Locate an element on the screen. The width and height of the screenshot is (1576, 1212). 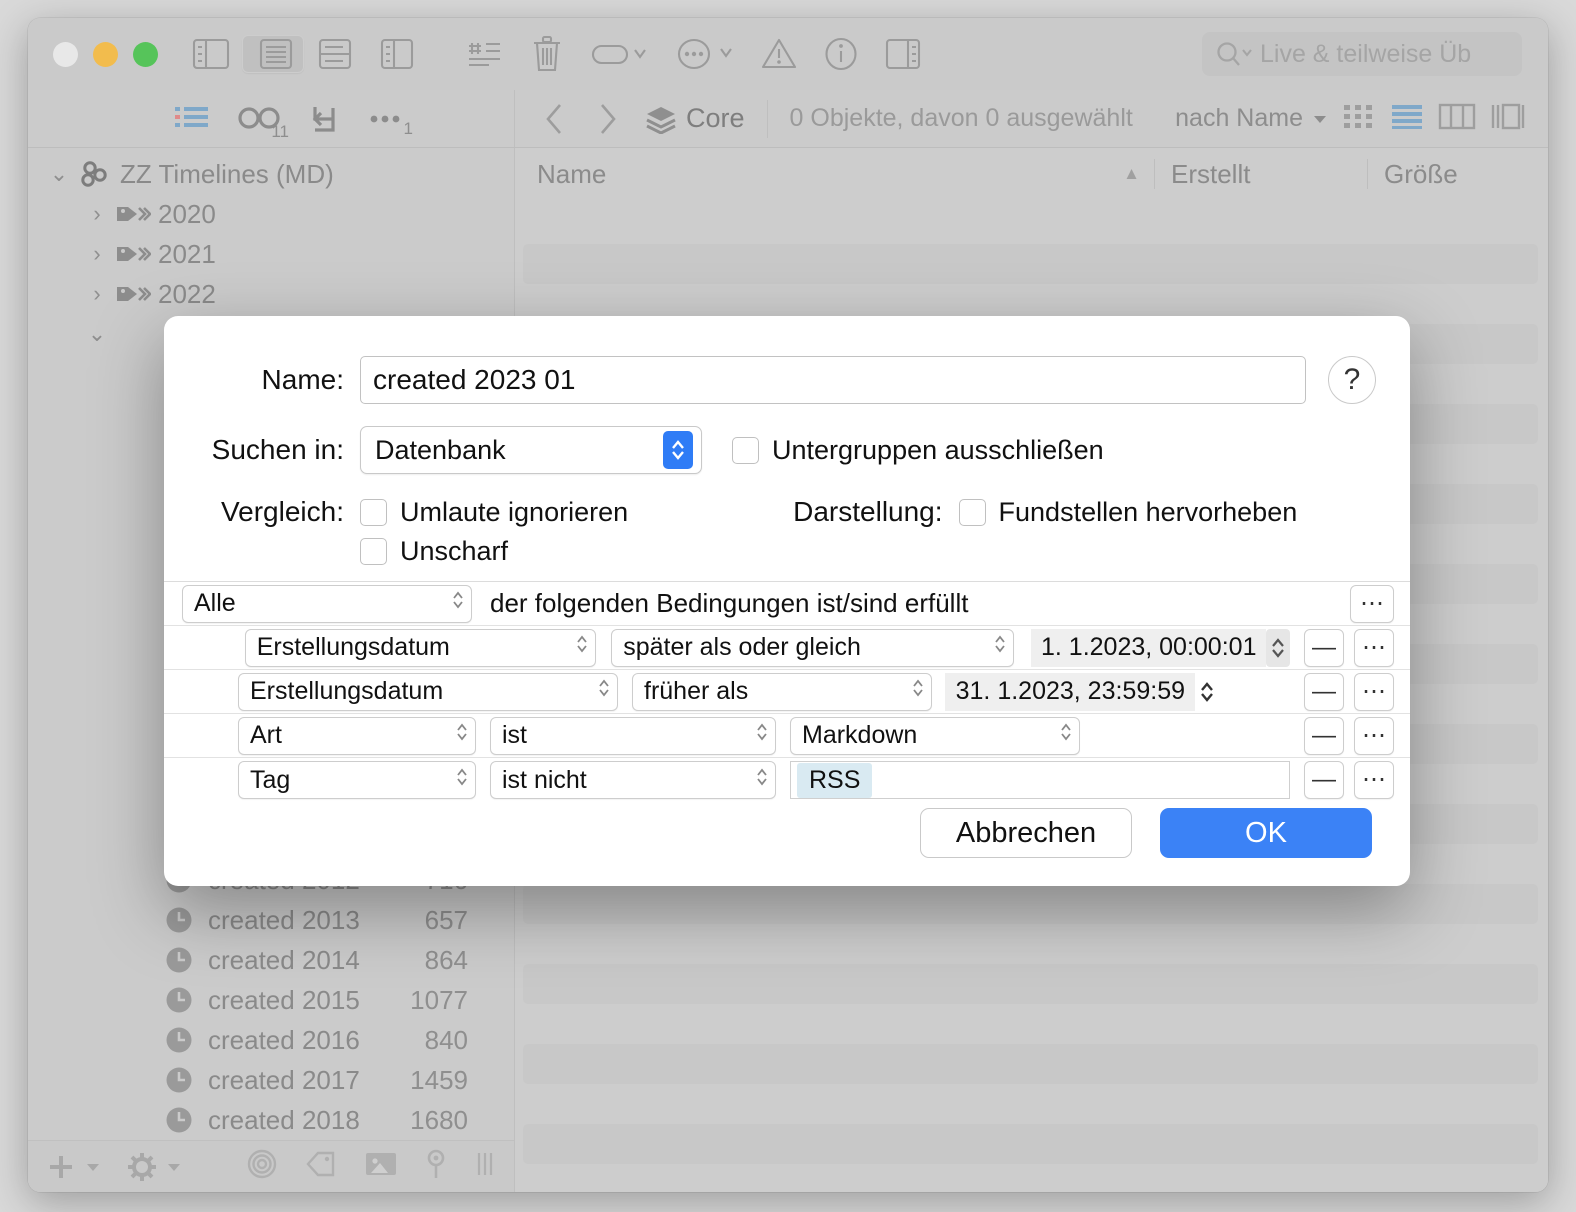
untergruppen-checkbox is located at coordinates (745, 450).